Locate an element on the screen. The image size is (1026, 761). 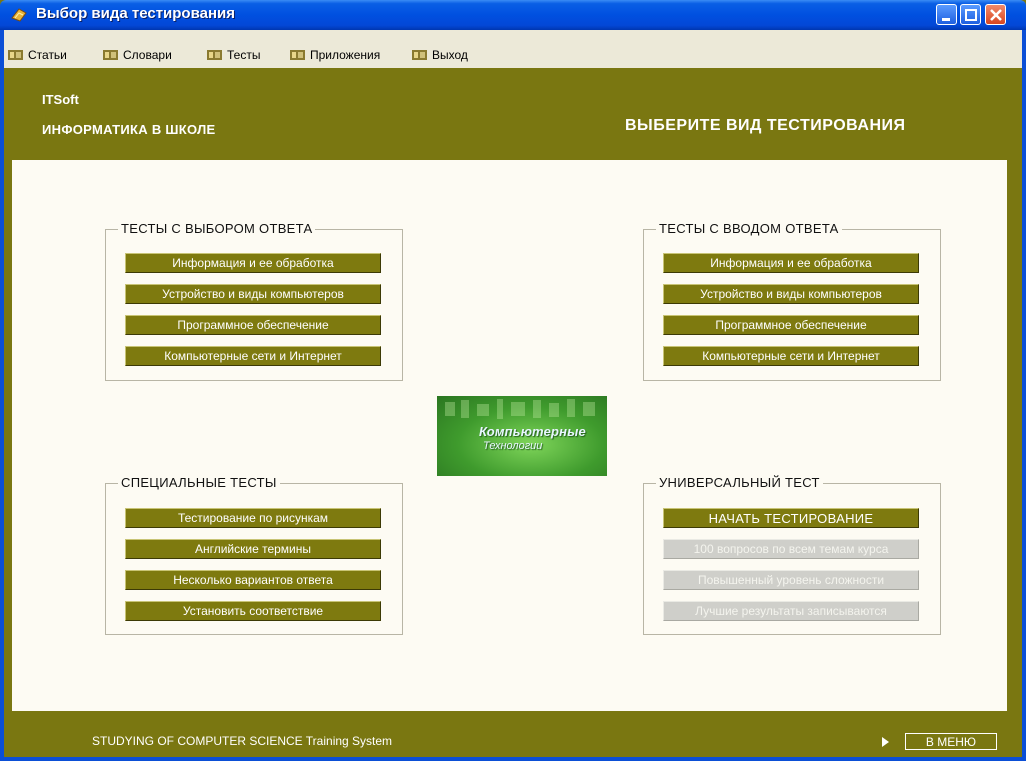
minimize-button is located at coordinates (946, 14).